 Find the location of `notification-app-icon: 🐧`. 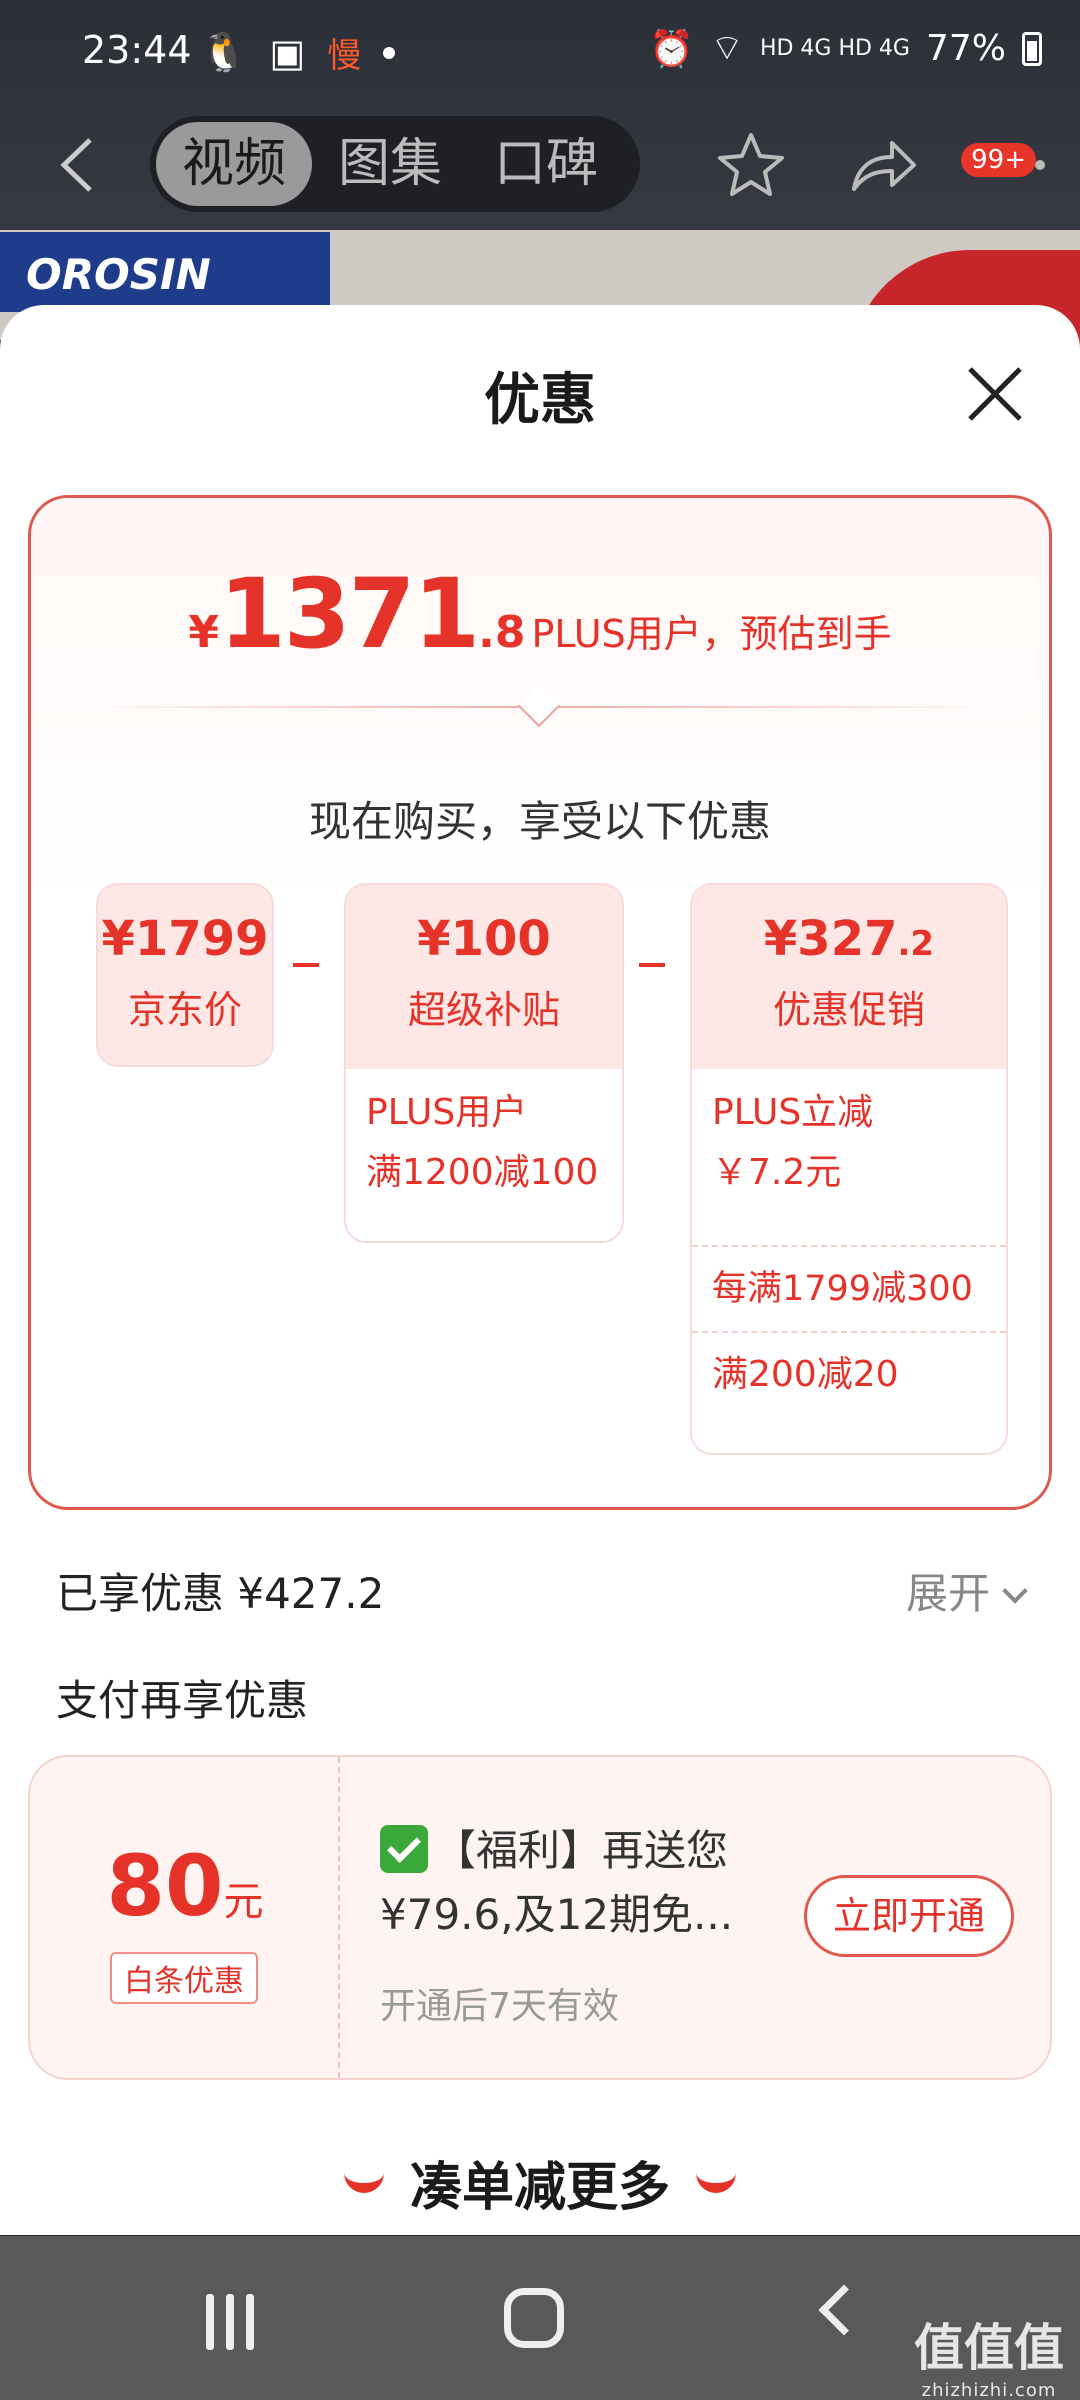

notification-app-icon: 🐧 is located at coordinates (224, 52).